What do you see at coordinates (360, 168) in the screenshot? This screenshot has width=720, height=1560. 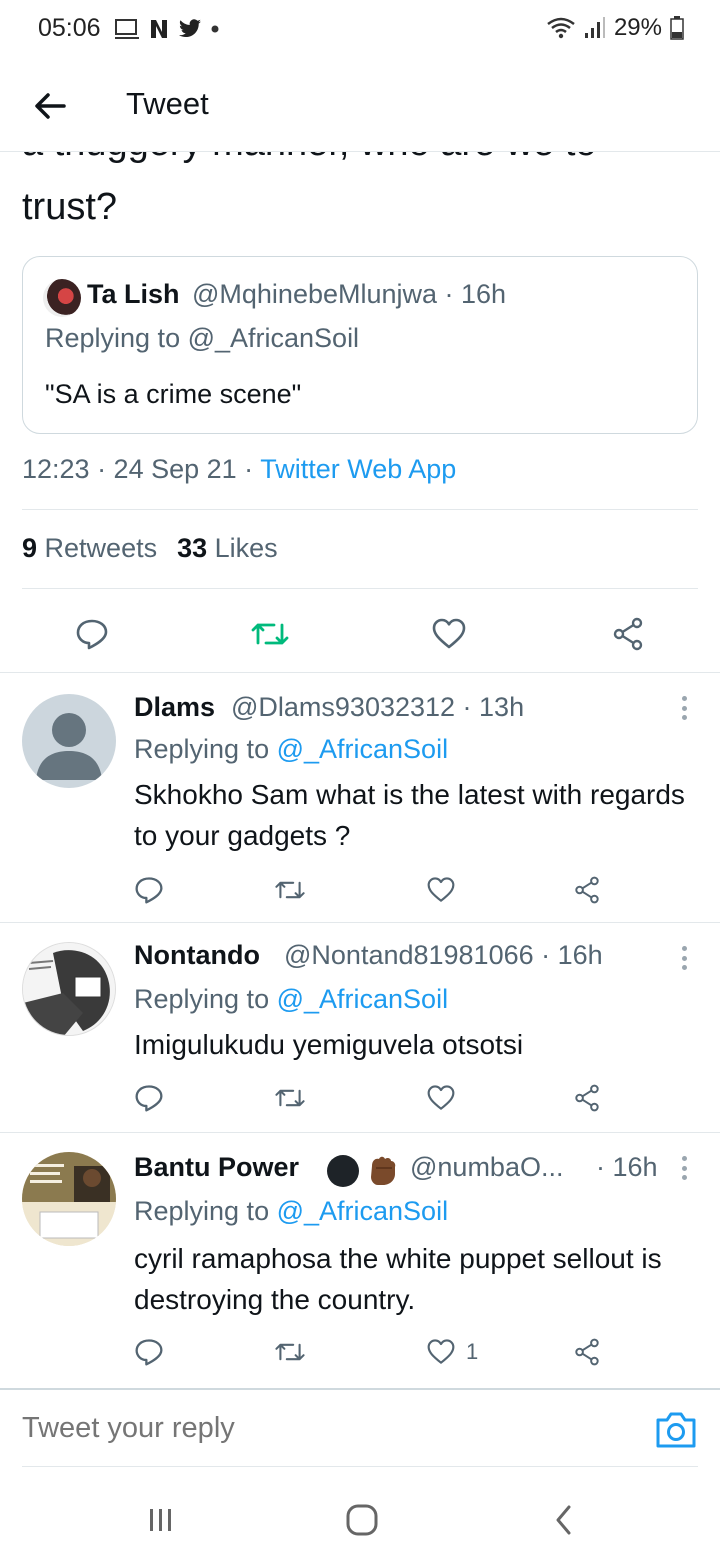 I see `tweet-text-clipped: a thuggery manner, who are we to` at bounding box center [360, 168].